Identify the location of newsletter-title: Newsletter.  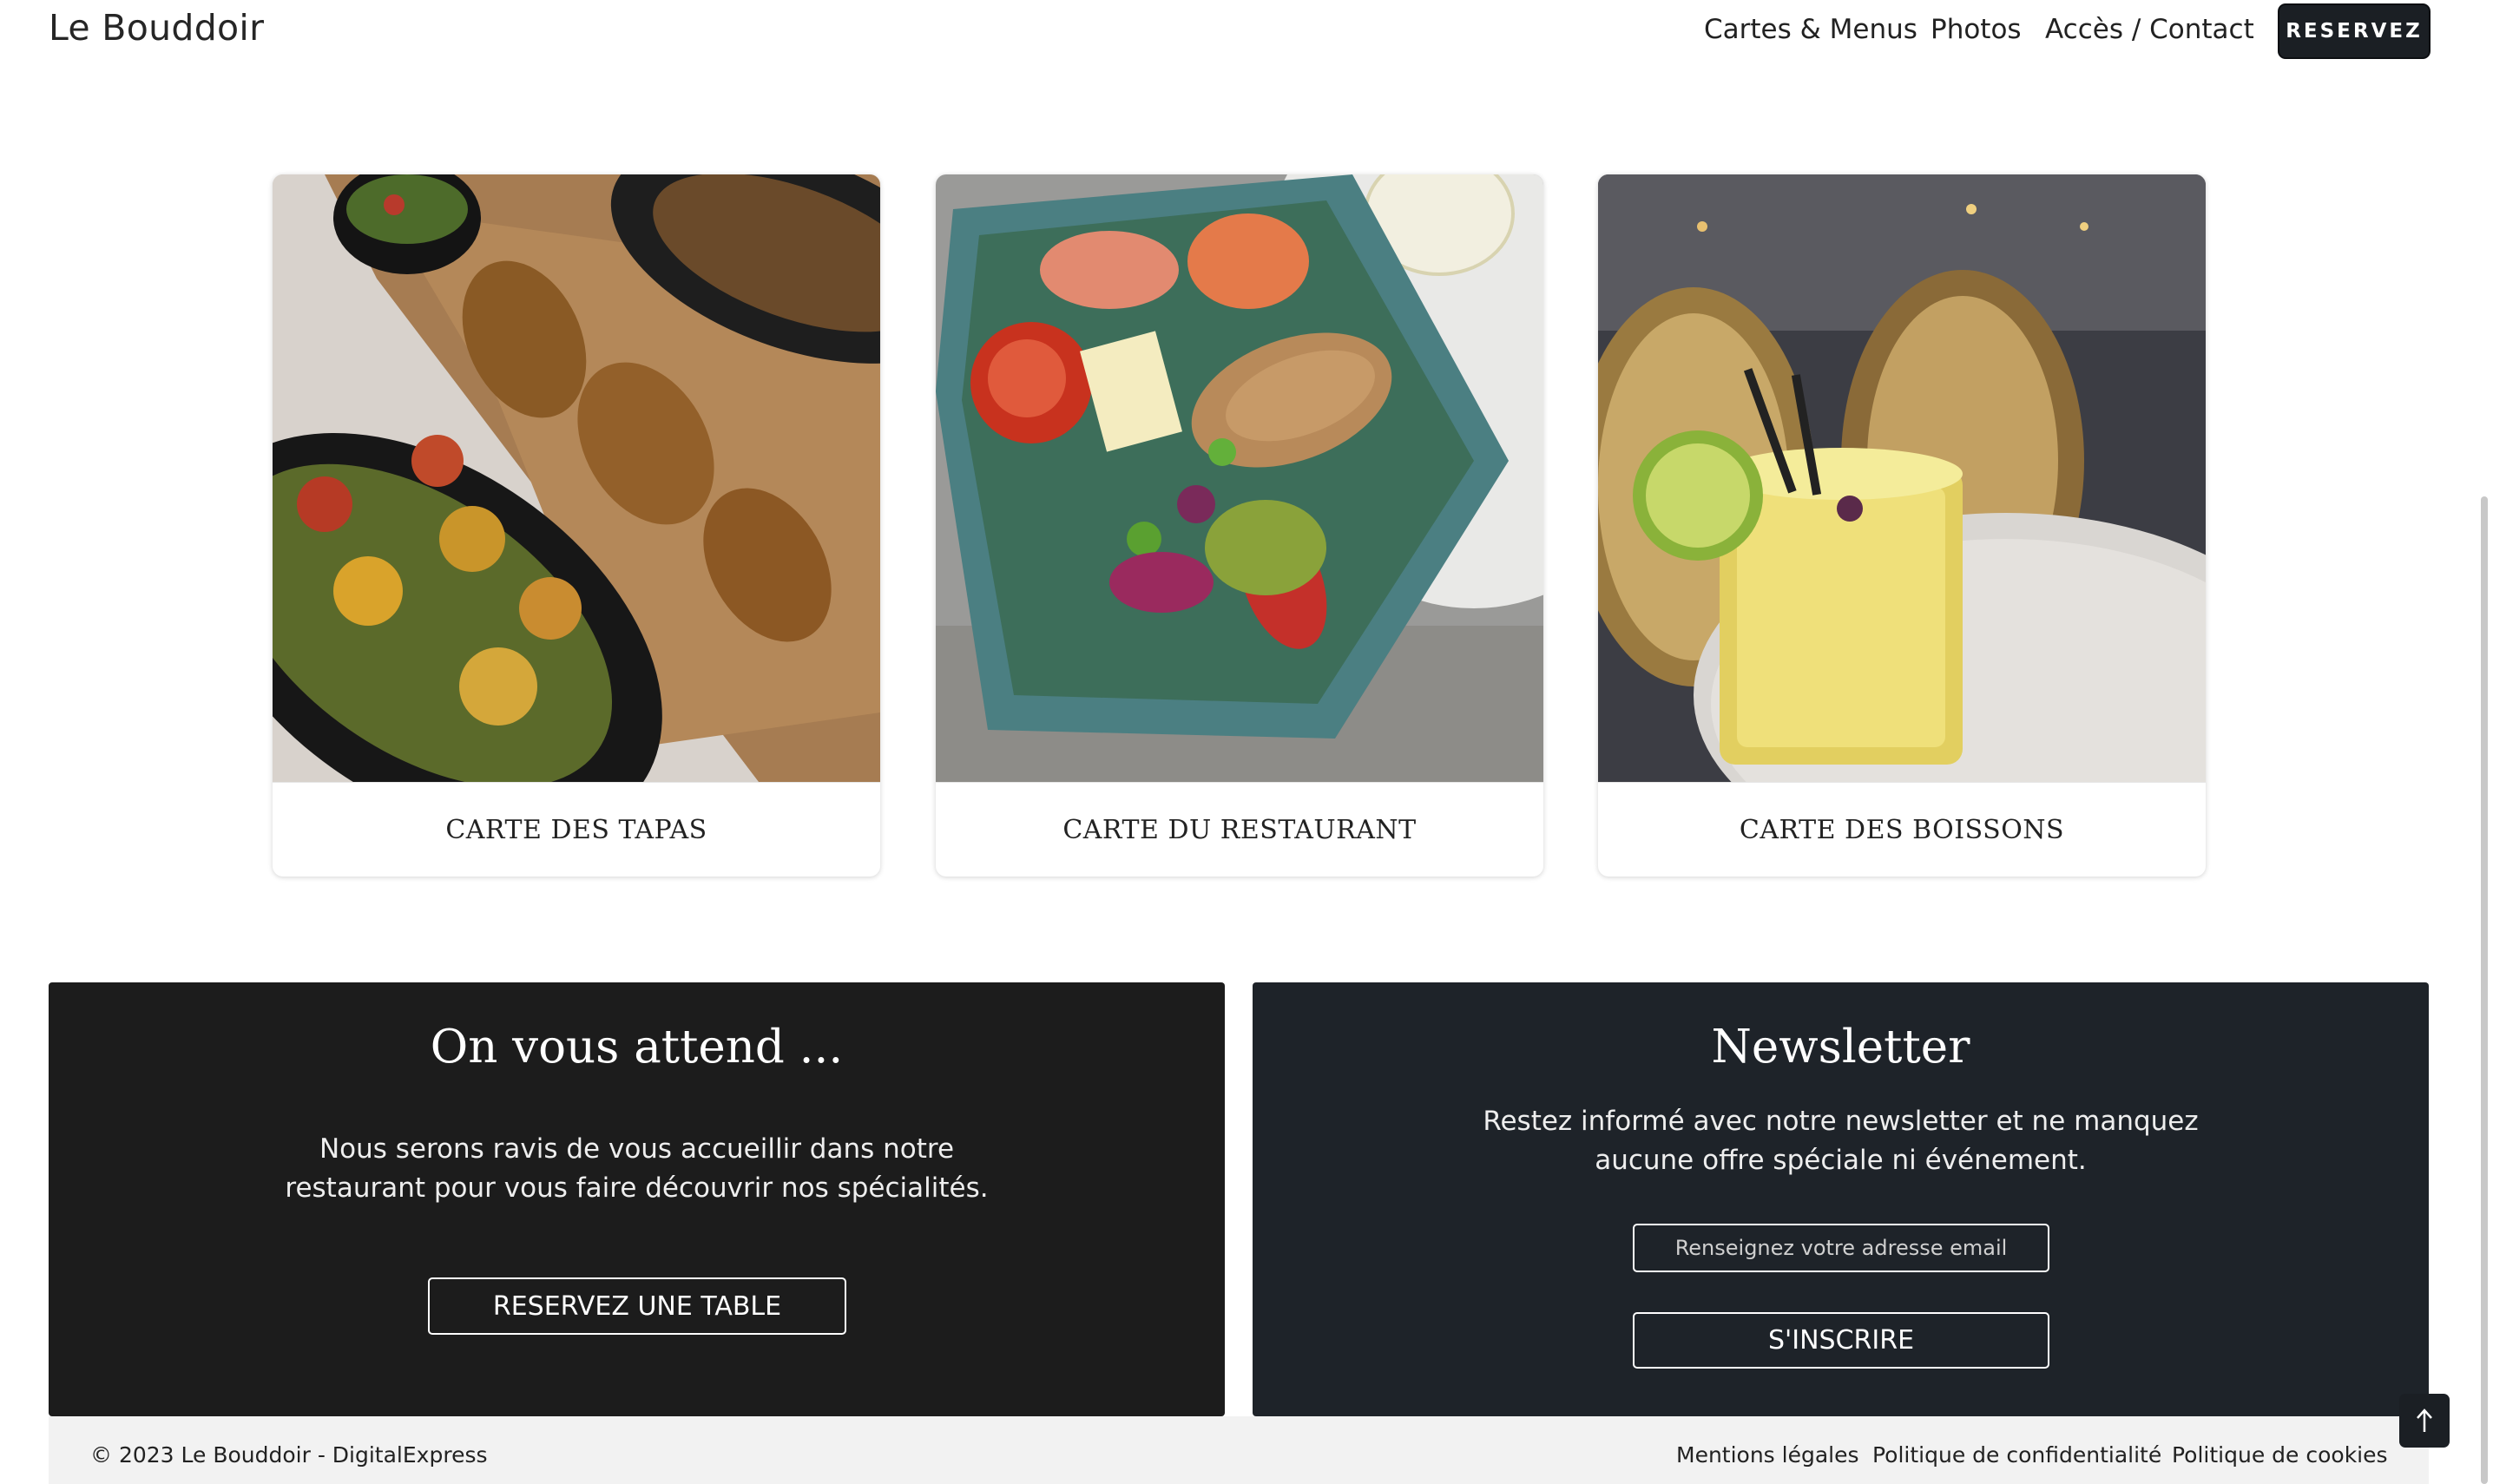
(1840, 1047).